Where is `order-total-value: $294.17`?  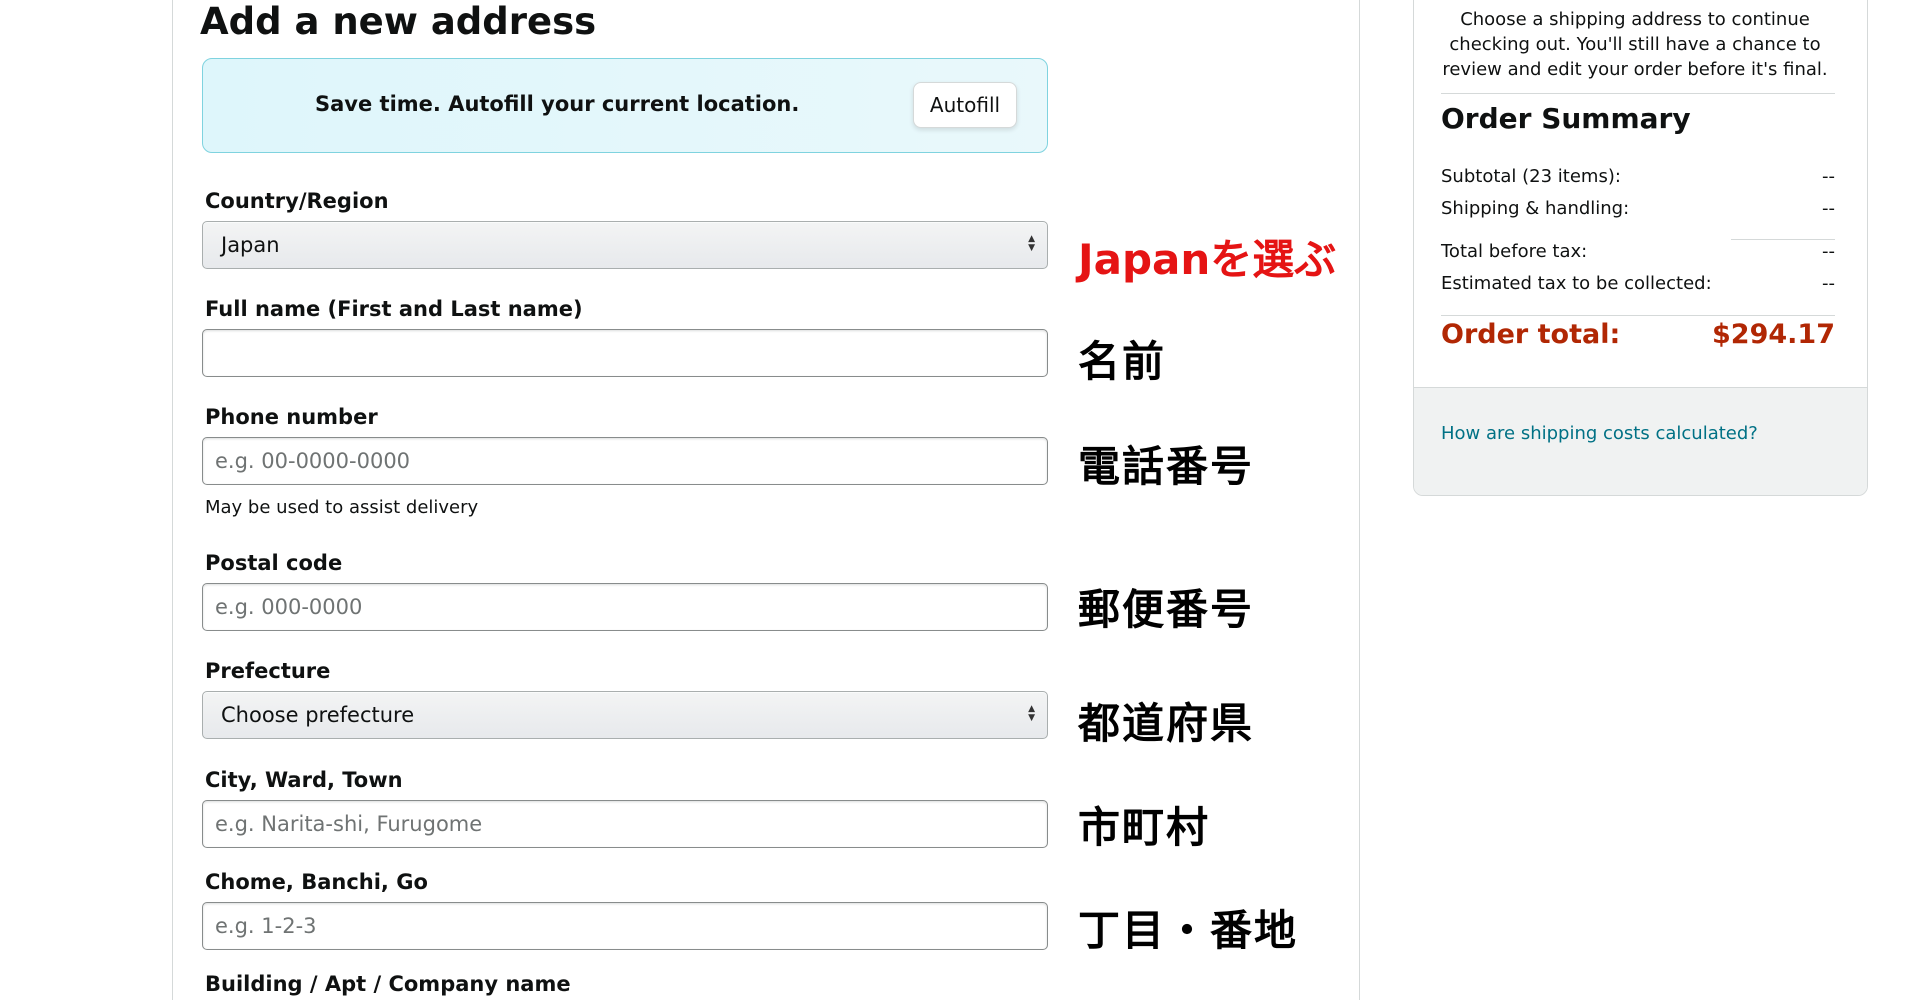 order-total-value: $294.17 is located at coordinates (1773, 334).